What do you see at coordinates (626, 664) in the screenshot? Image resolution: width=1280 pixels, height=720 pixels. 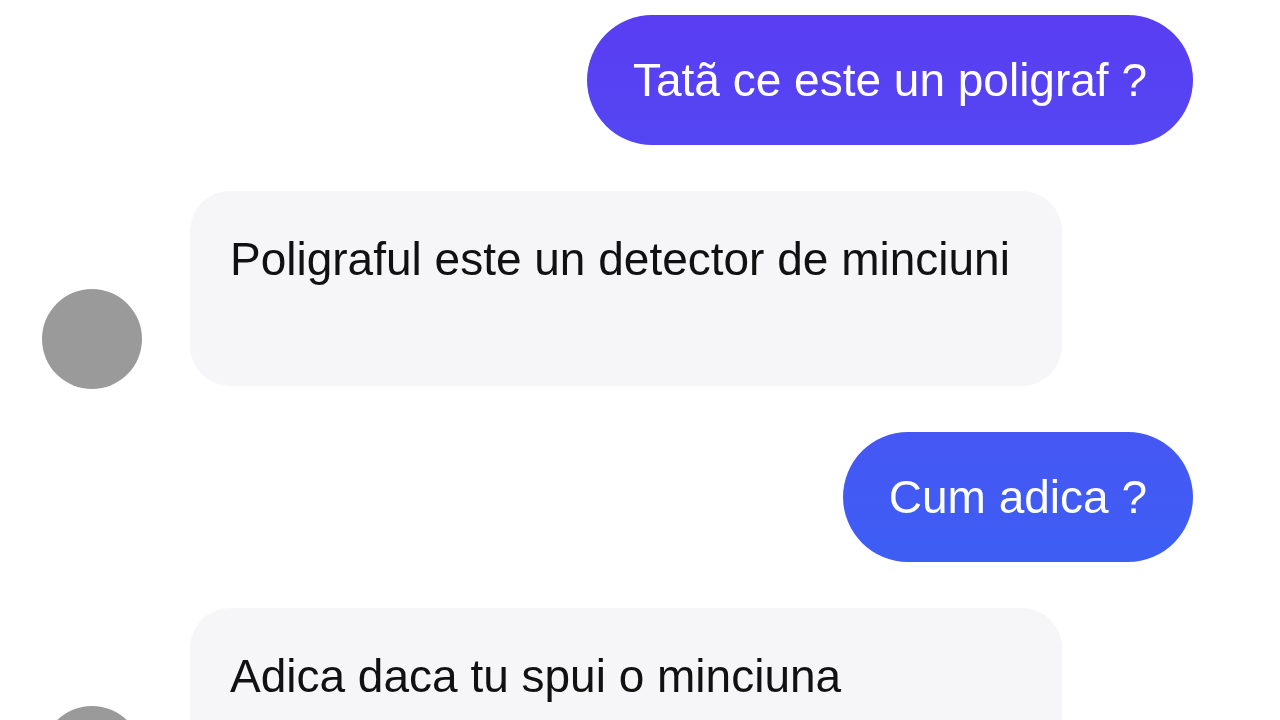 I see `received-message-bubble: Adica daca tu spui o minciuna` at bounding box center [626, 664].